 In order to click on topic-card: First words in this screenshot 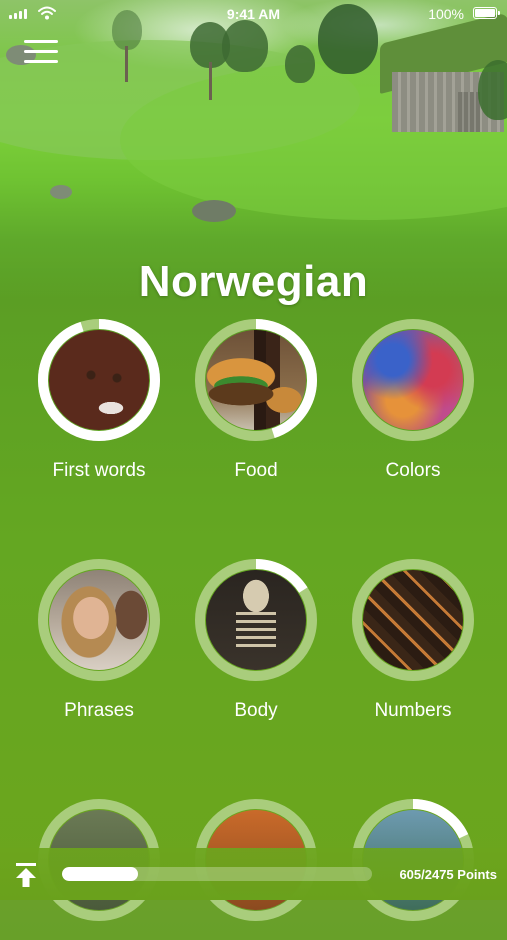, I will do `click(99, 400)`.